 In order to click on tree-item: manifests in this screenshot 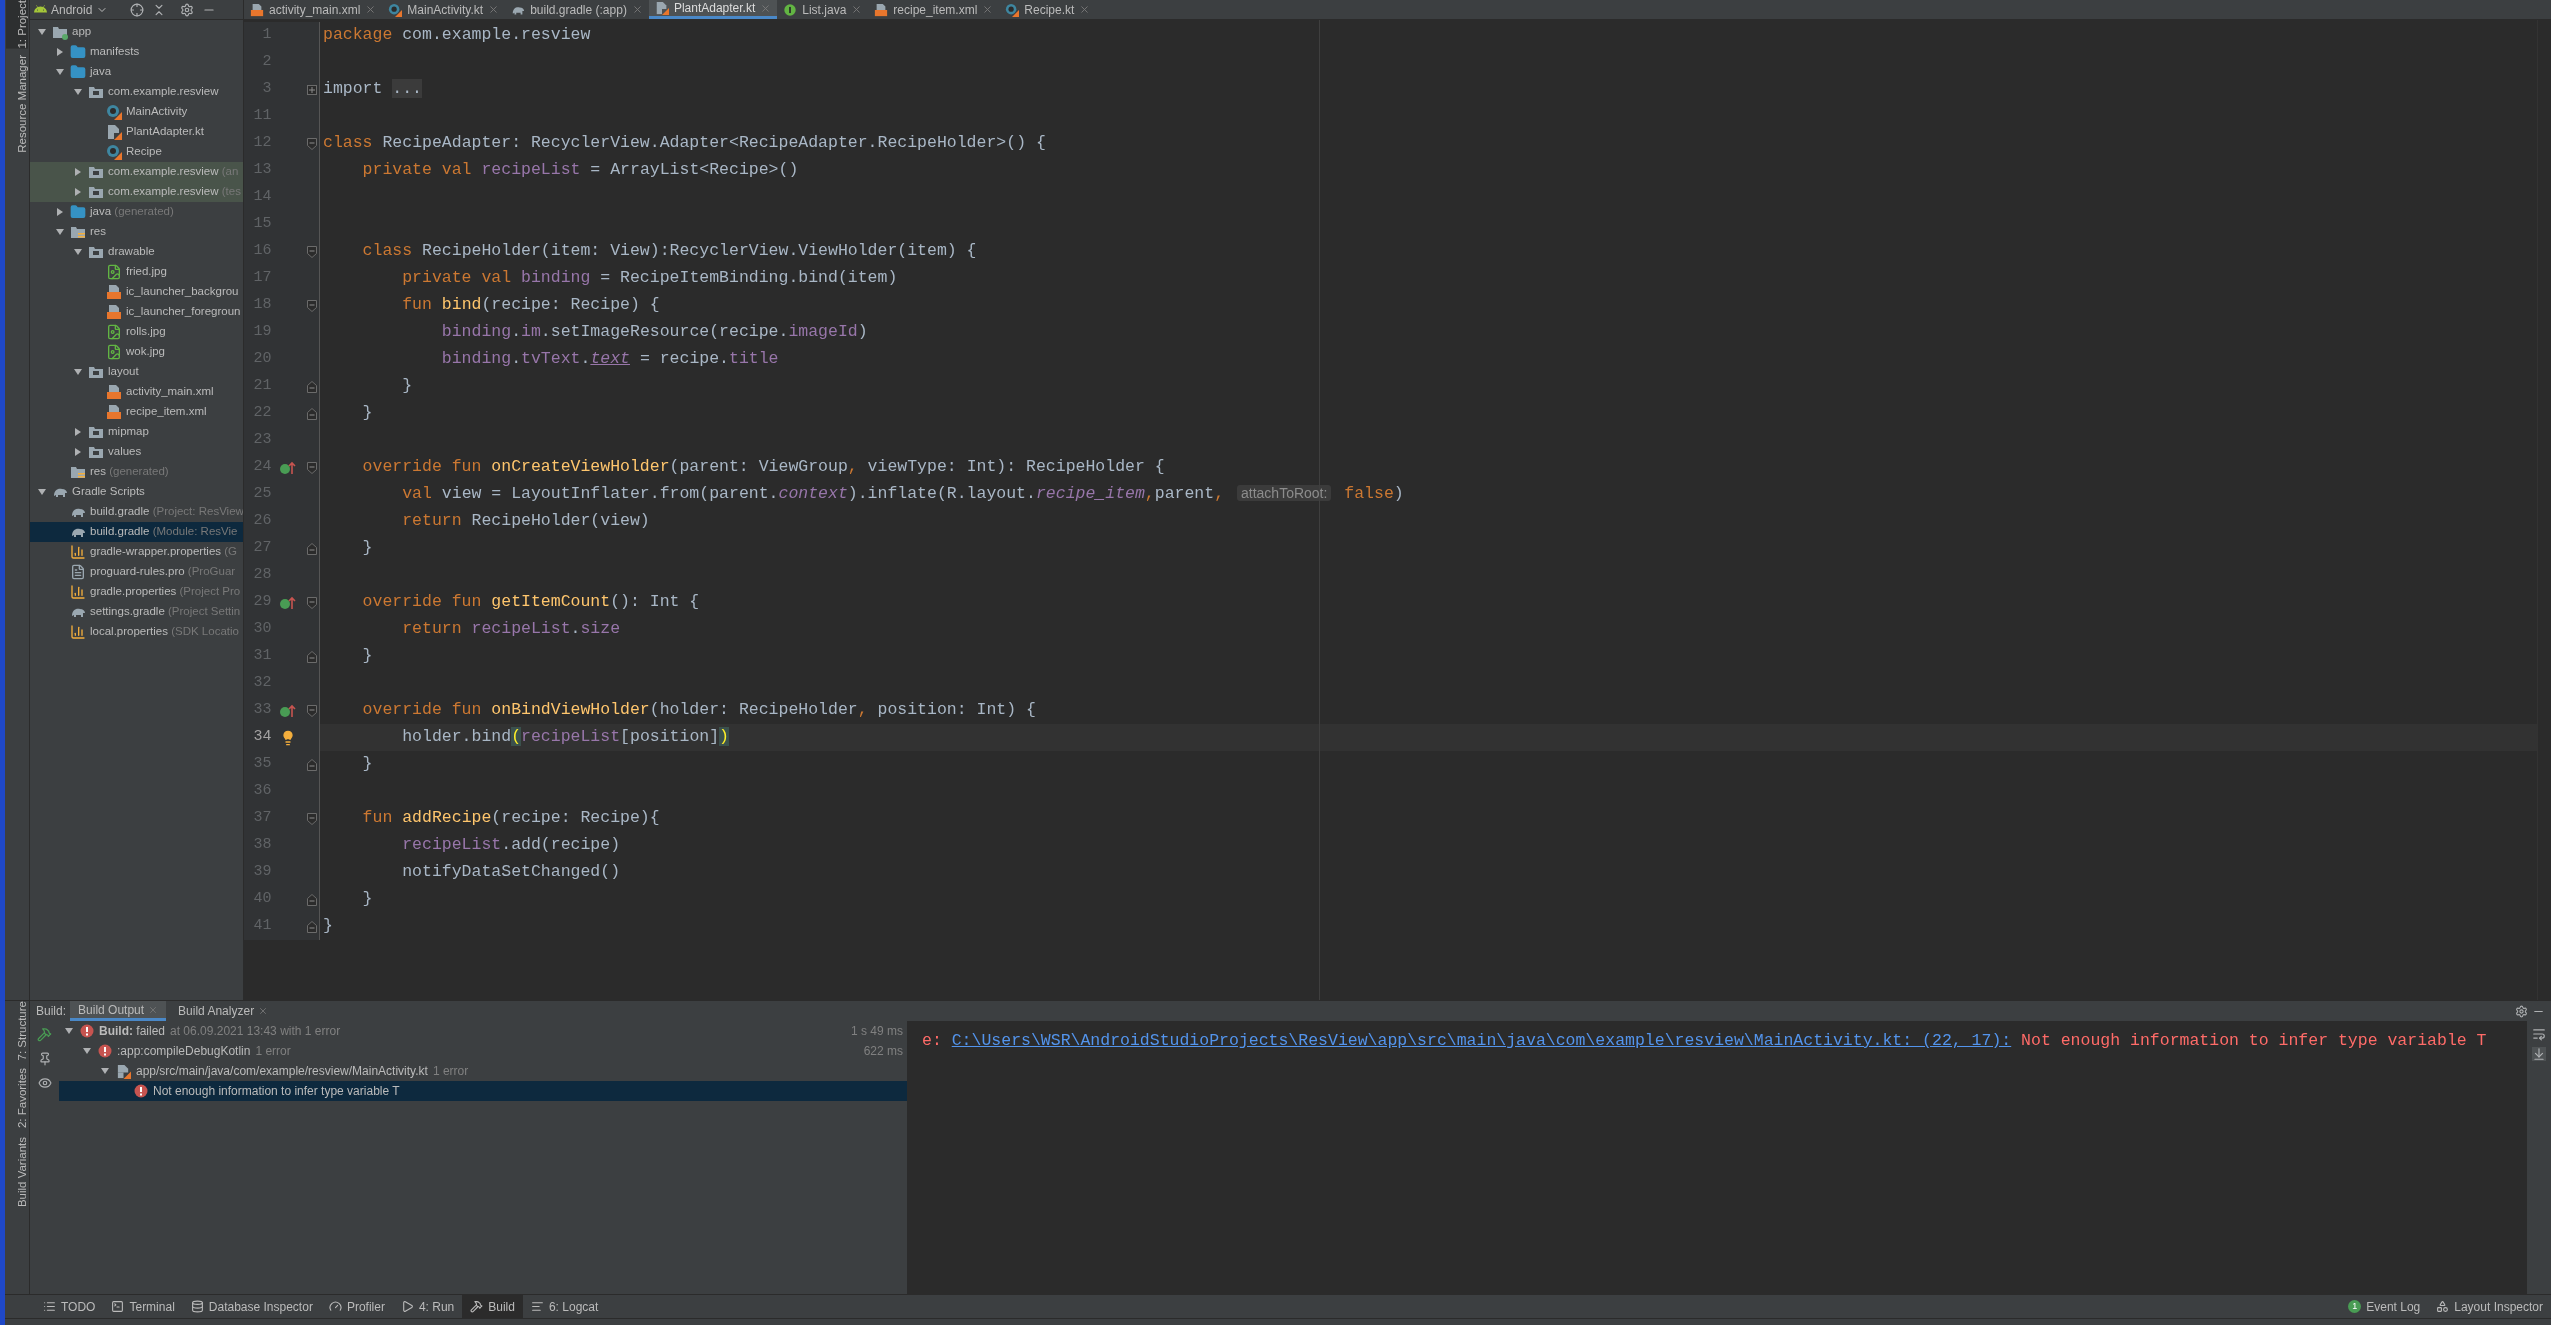, I will do `click(136, 52)`.